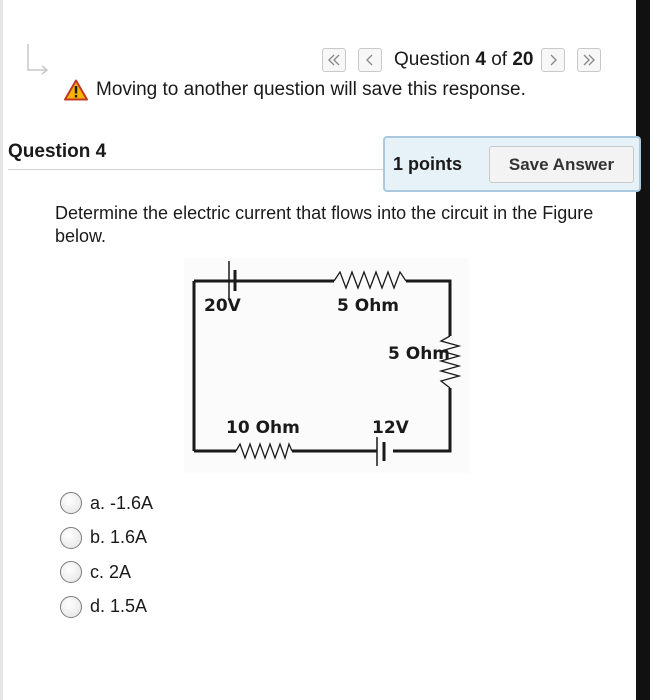 The height and width of the screenshot is (700, 650). Describe the element at coordinates (129, 537) in the screenshot. I see `option-b-text: 1.6A` at that location.